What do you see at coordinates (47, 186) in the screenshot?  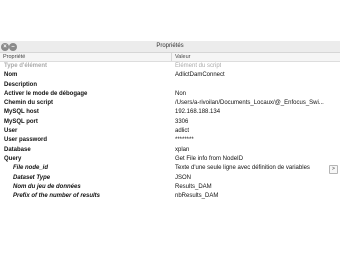 I see `property-label: Nom du jeu de données` at bounding box center [47, 186].